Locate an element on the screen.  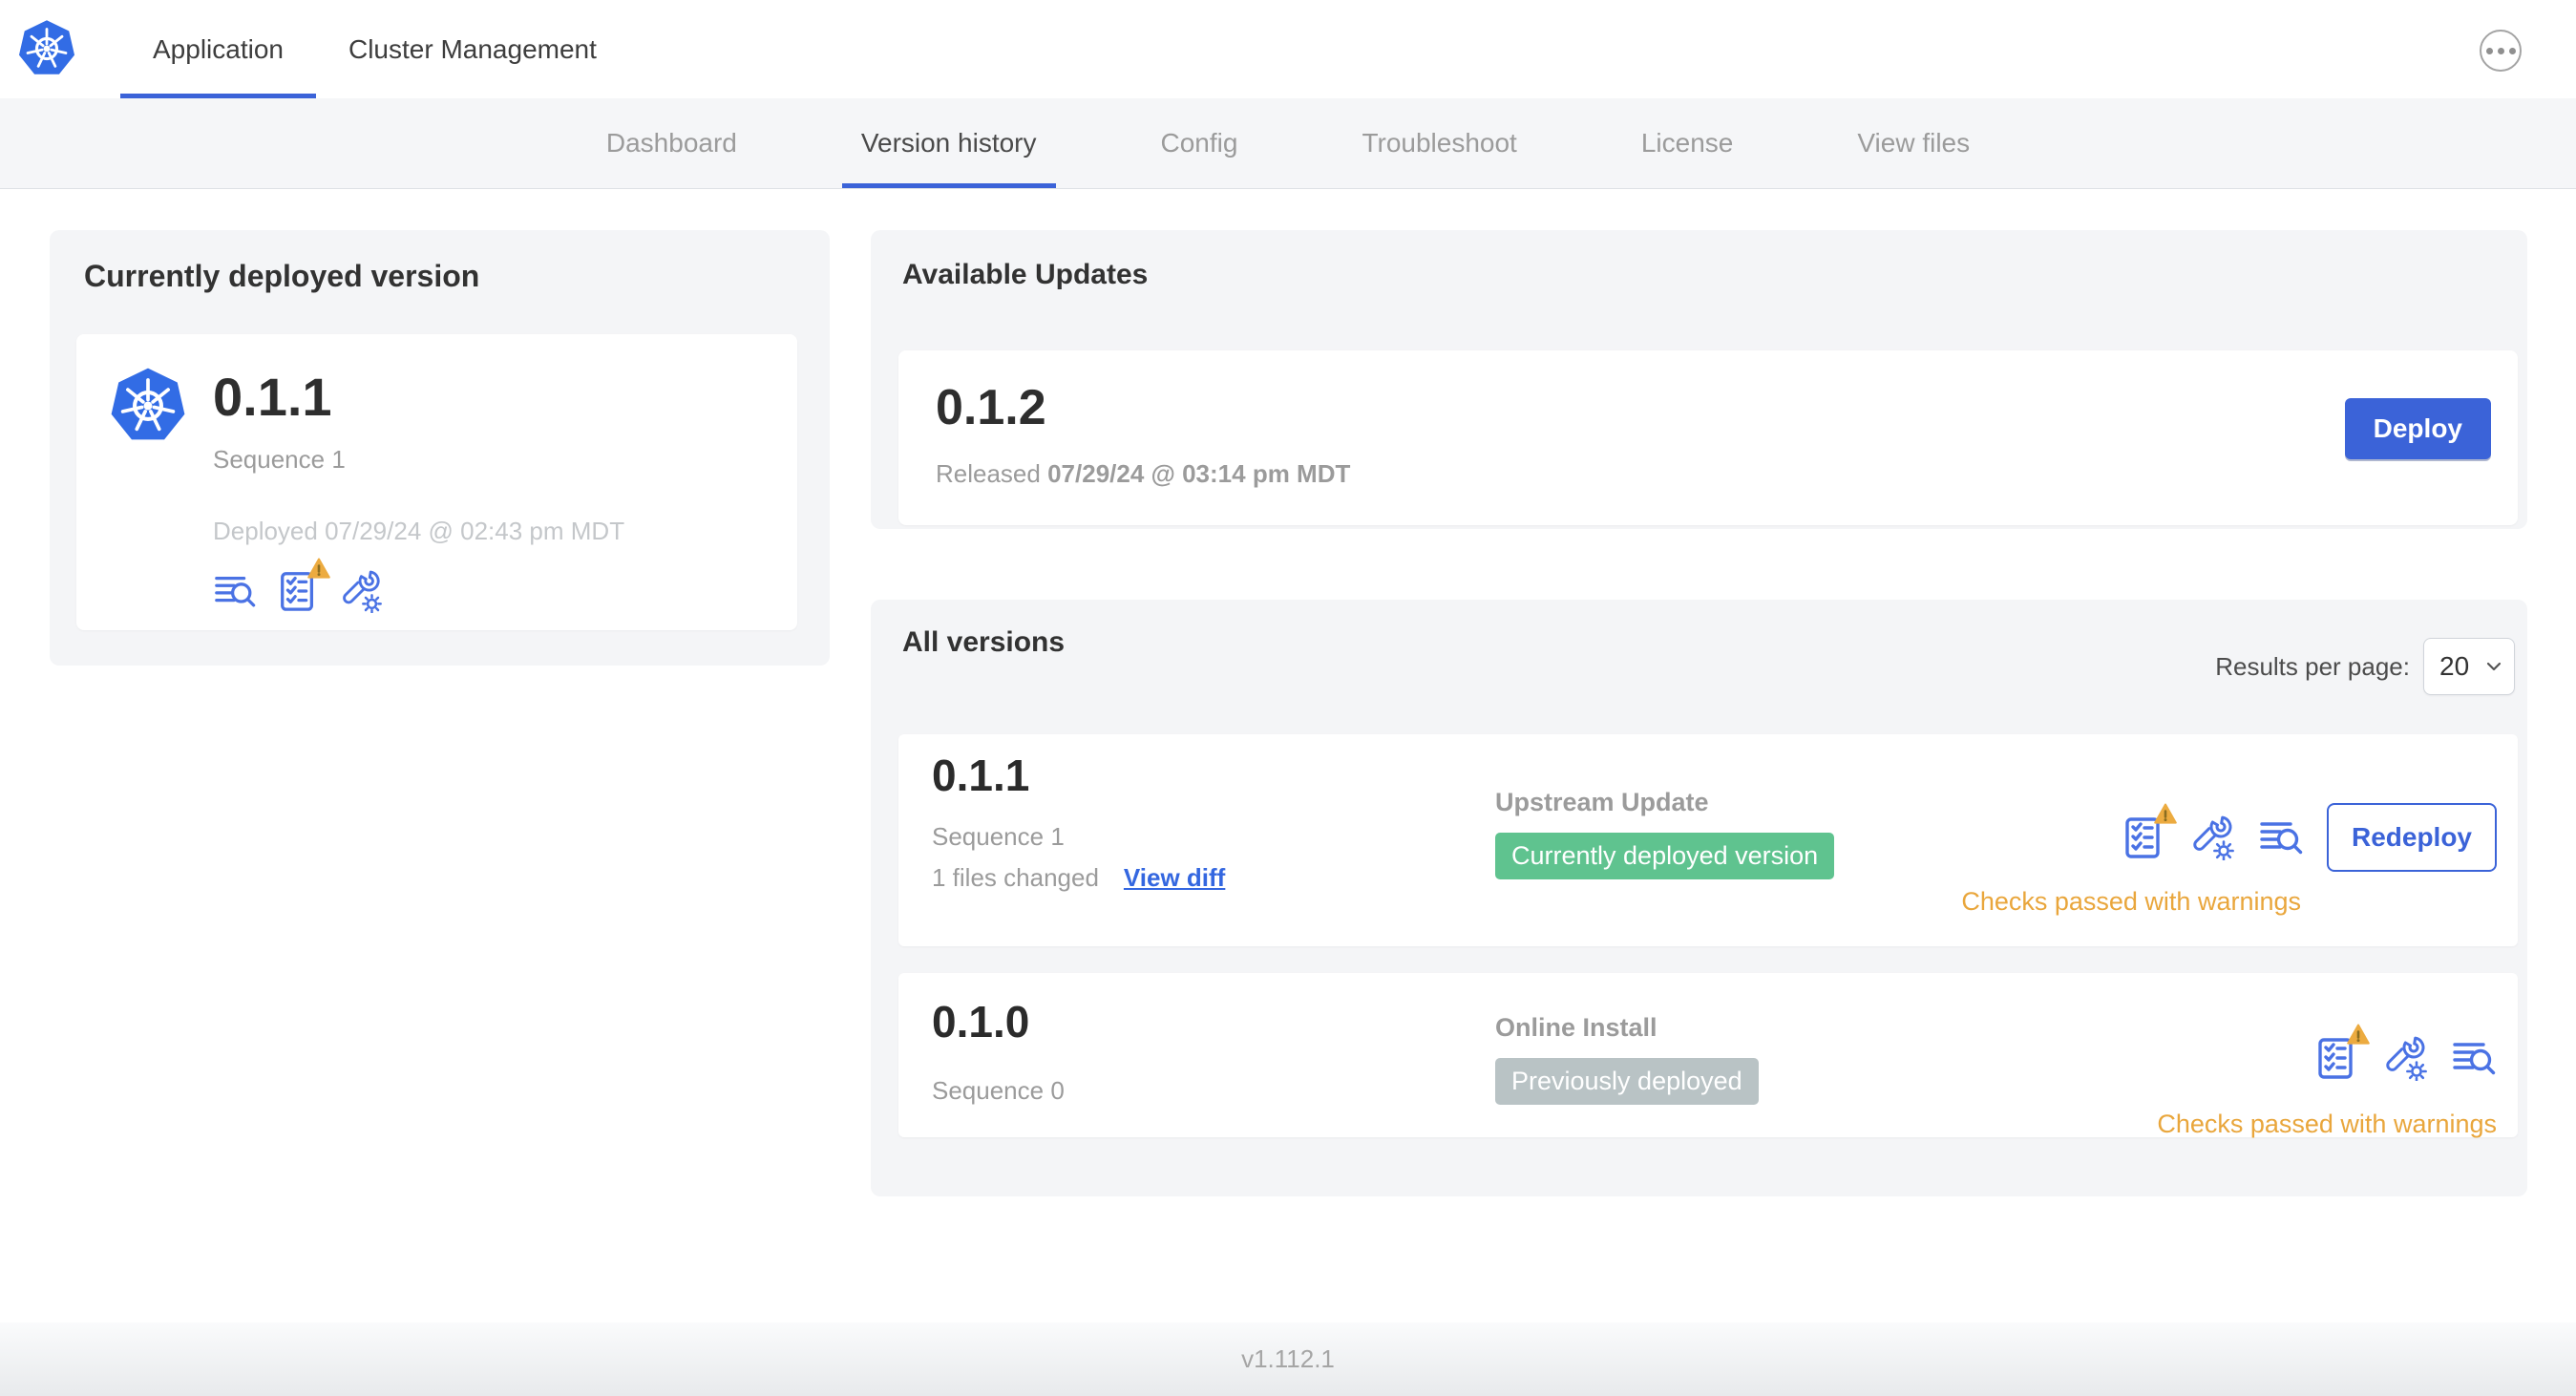
version-row-middle: Online Install Previously deployed is located at coordinates (1826, 1076).